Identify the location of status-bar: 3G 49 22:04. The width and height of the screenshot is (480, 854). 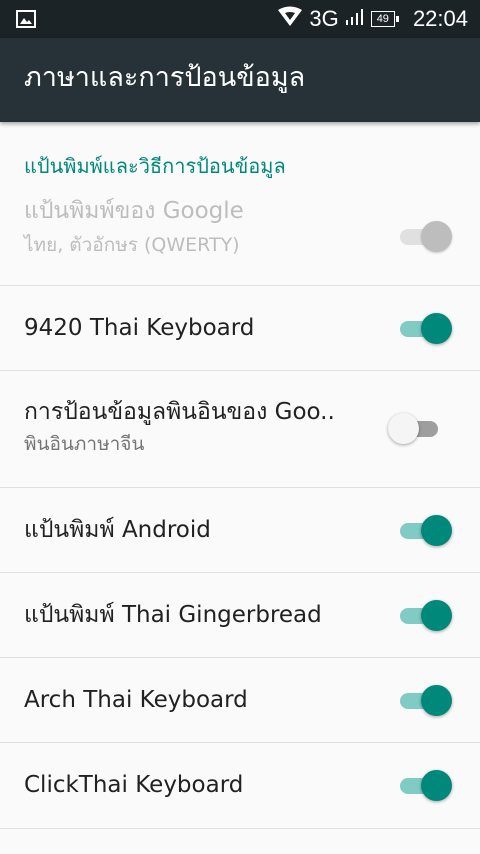
(240, 19).